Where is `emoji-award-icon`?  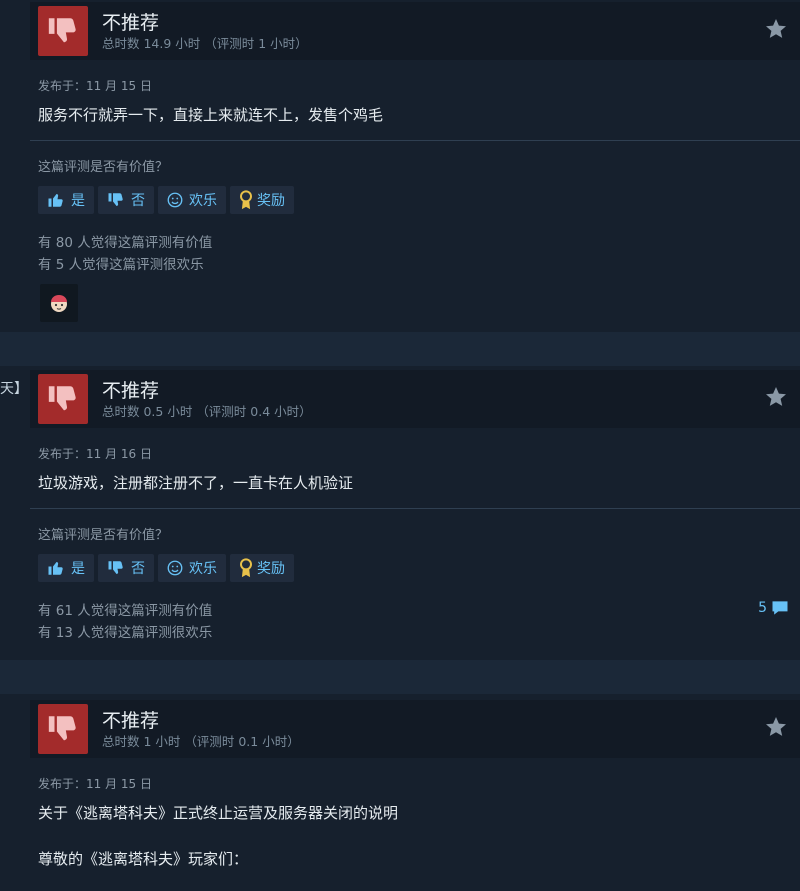
emoji-award-icon is located at coordinates (59, 303).